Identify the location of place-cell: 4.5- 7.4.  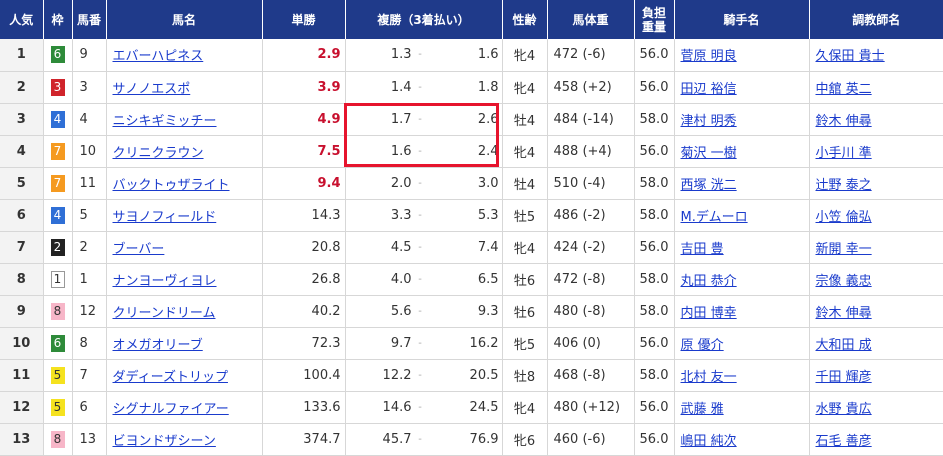
(423, 247).